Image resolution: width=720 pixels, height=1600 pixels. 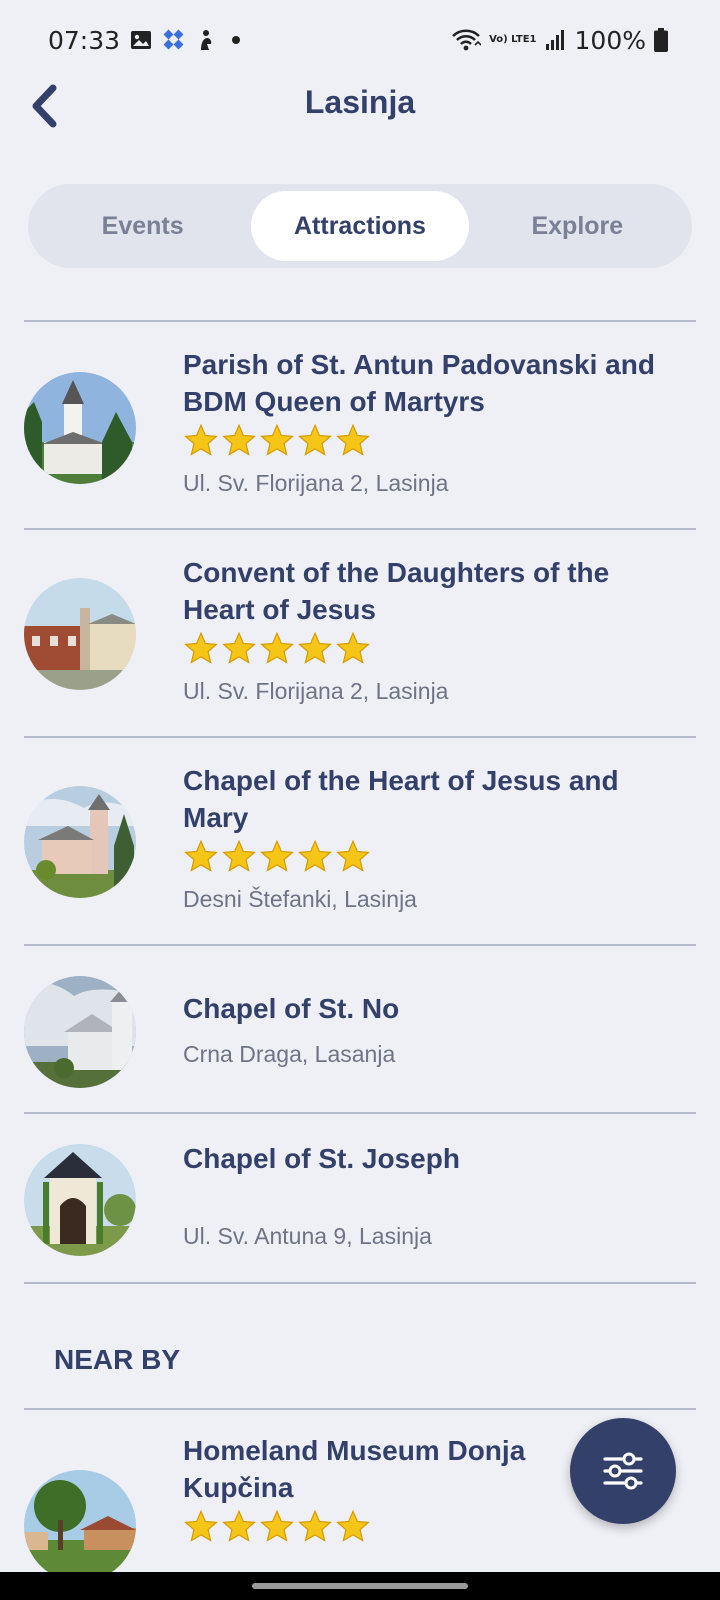 I want to click on attraction-title: Chapel of St. Joseph, so click(x=321, y=1158).